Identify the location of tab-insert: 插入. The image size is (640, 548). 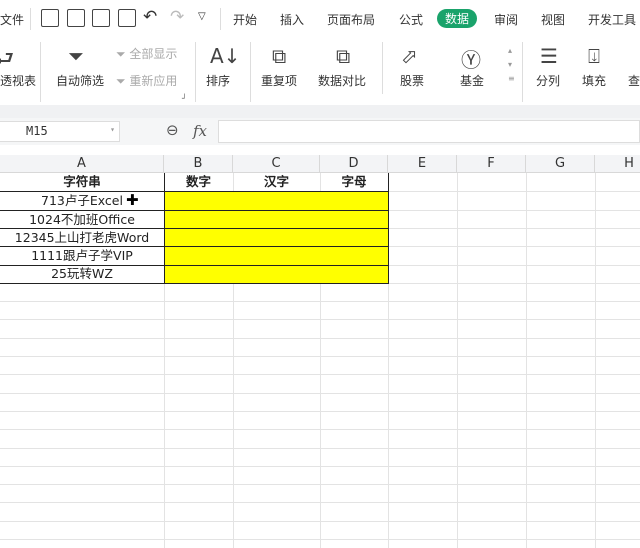
(292, 19).